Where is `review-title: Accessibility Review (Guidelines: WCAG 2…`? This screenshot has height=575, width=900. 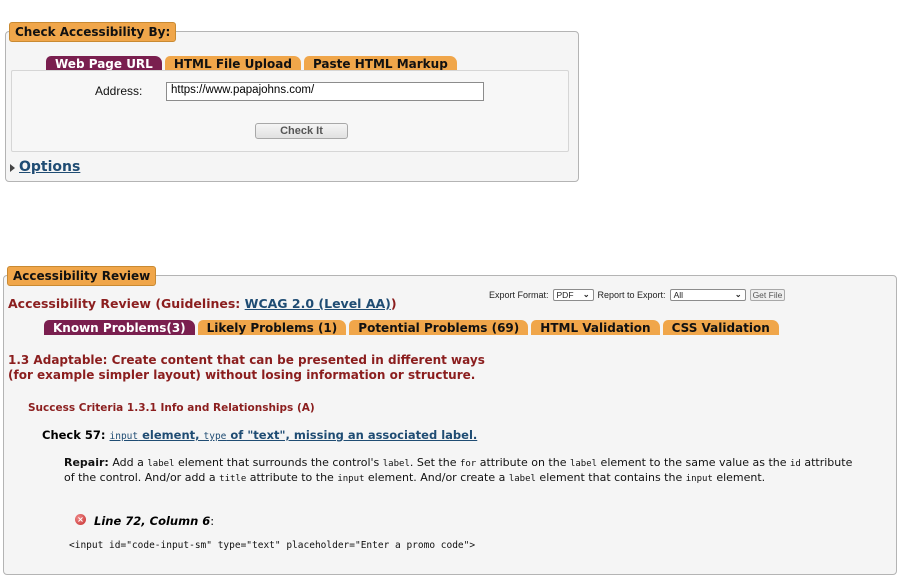
review-title: Accessibility Review (Guidelines: WCAG 2… is located at coordinates (202, 303).